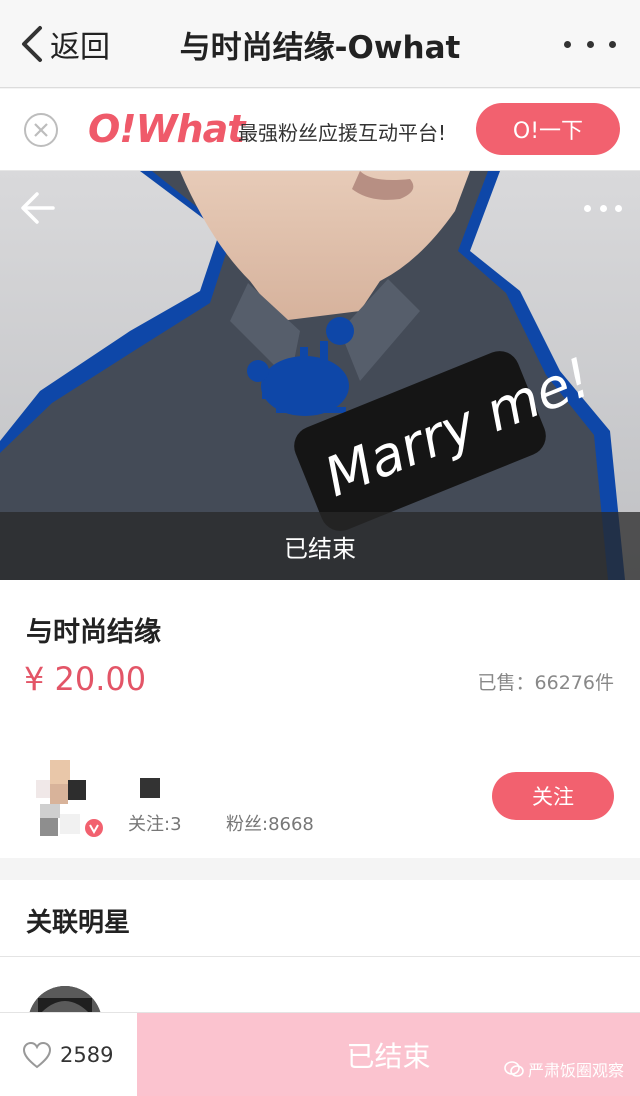 This screenshot has height=1096, width=640. I want to click on page-title: 与时尚结缘-Owhat, so click(320, 48).